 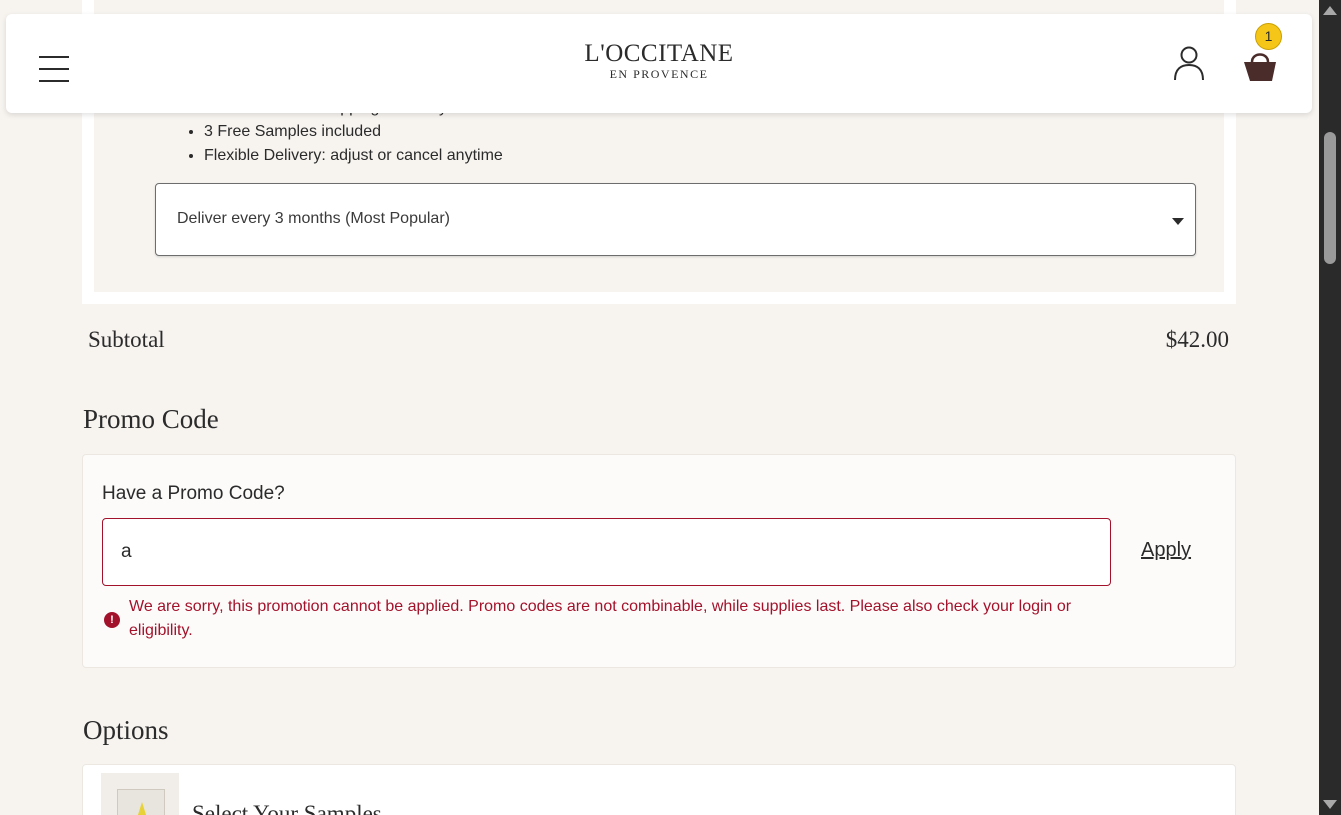 What do you see at coordinates (126, 730) in the screenshot?
I see `options-section-title: Options` at bounding box center [126, 730].